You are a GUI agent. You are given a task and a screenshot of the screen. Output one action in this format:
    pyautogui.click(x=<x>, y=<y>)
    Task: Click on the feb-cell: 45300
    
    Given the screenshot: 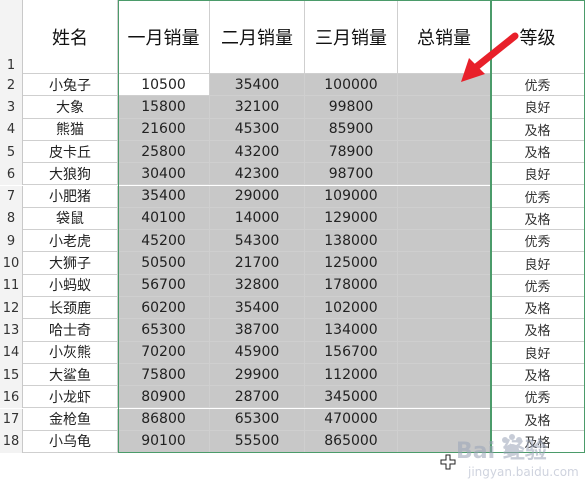 What is the action you would take?
    pyautogui.click(x=257, y=129)
    